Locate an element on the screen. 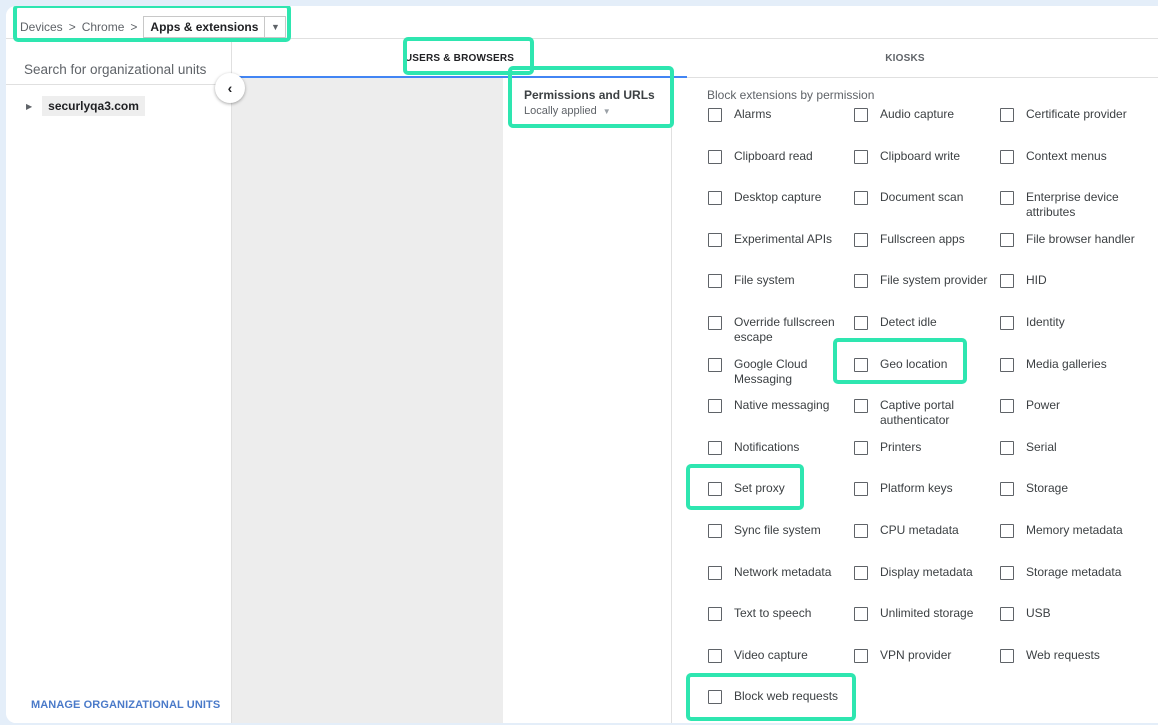 The height and width of the screenshot is (725, 1158). permission-checkbox-item: Context menus is located at coordinates (1069, 156).